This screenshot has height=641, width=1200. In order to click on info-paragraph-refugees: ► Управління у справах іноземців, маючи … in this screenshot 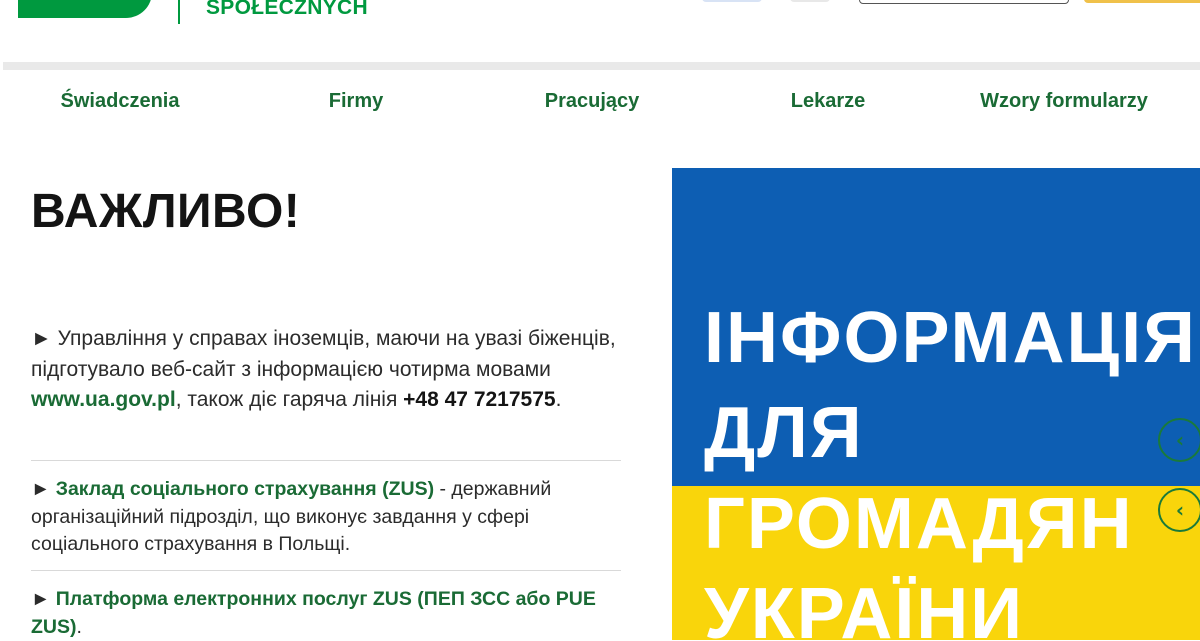, I will do `click(326, 370)`.